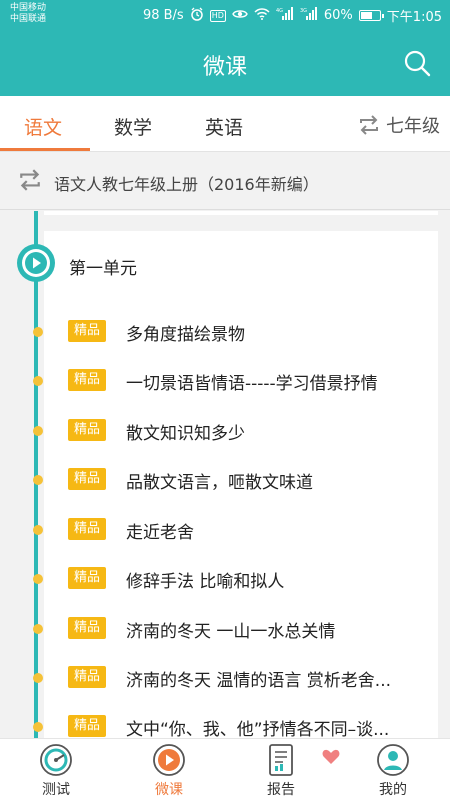 The width and height of the screenshot is (450, 800). What do you see at coordinates (28, 8) in the screenshot?
I see `carrier-1: 中国移动` at bounding box center [28, 8].